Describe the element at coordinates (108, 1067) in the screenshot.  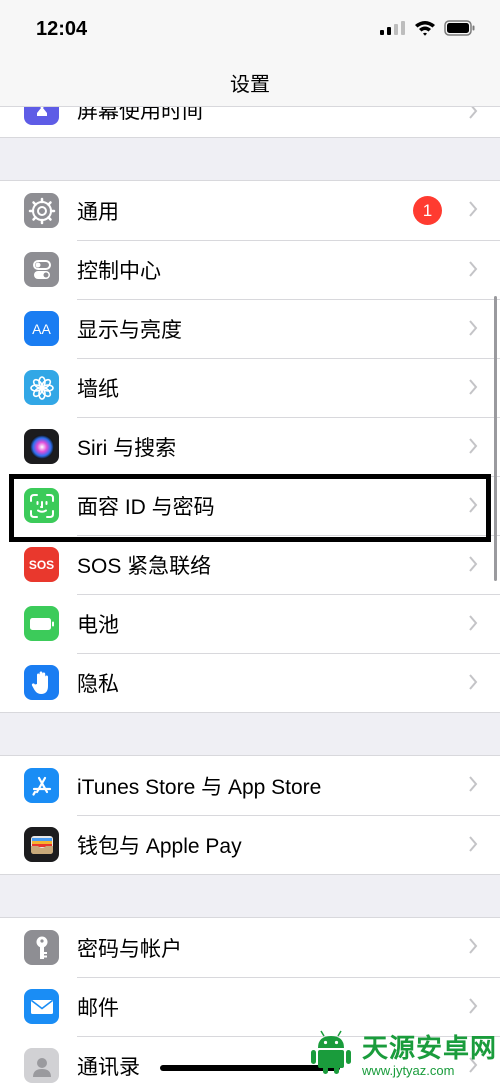
I see `settings-row-label: 通讯录` at that location.